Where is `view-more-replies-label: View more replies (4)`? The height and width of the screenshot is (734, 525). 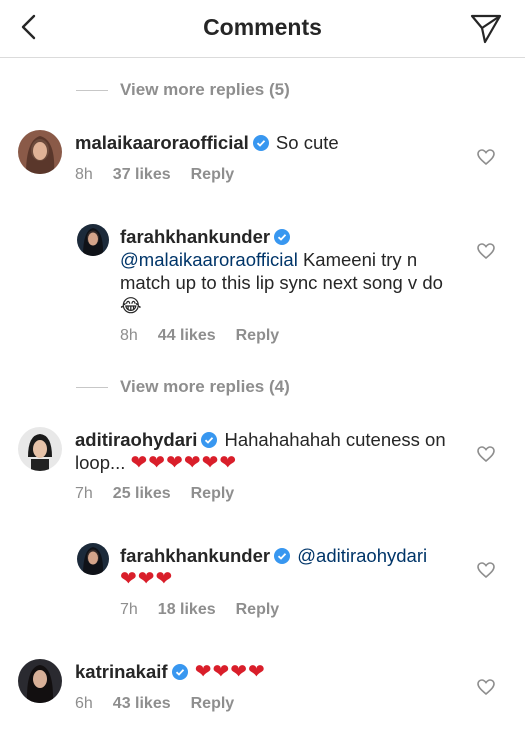
view-more-replies-label: View more replies (4) is located at coordinates (205, 386).